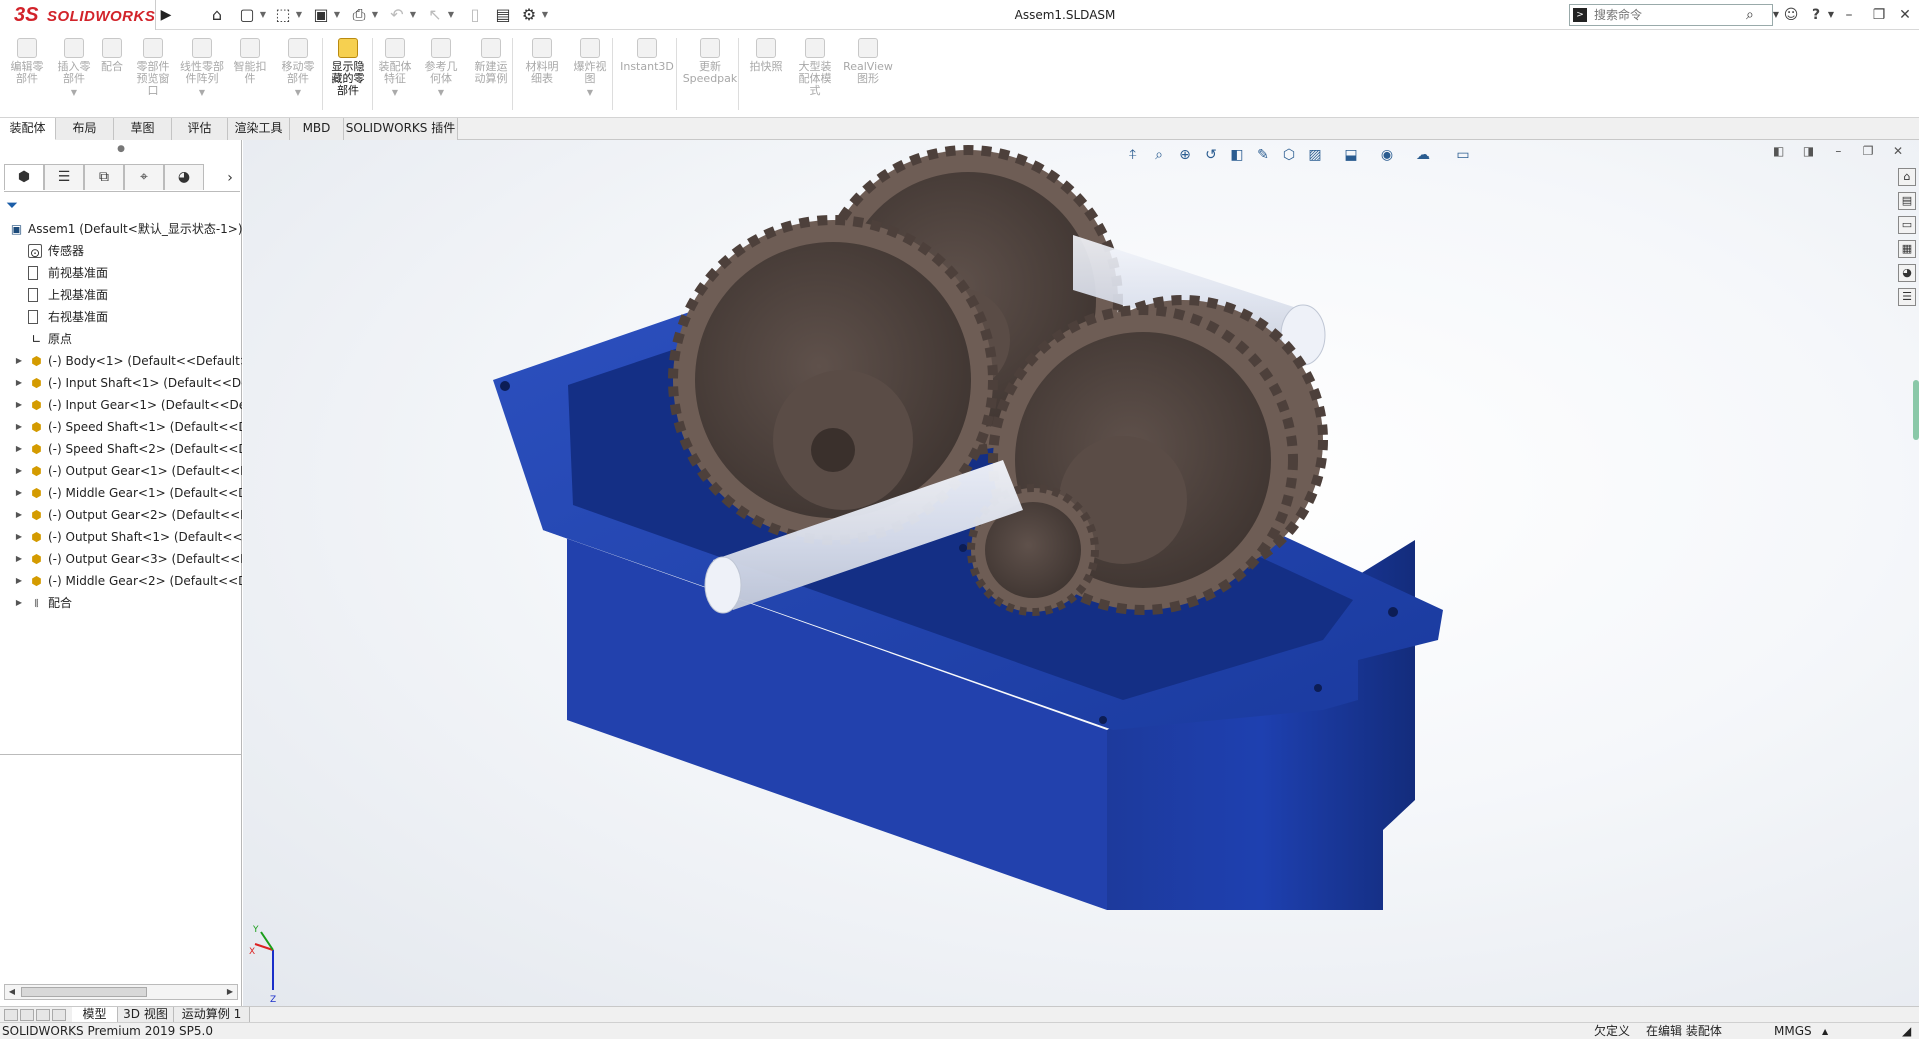 The image size is (1919, 1039). What do you see at coordinates (121, 273) in the screenshot?
I see `tree-item: 前视基准面` at bounding box center [121, 273].